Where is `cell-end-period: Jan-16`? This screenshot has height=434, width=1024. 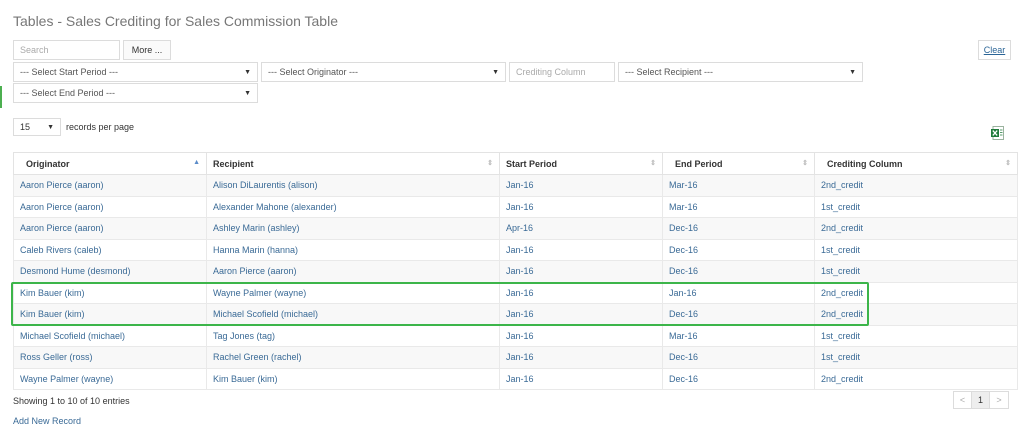 cell-end-period: Jan-16 is located at coordinates (738, 293).